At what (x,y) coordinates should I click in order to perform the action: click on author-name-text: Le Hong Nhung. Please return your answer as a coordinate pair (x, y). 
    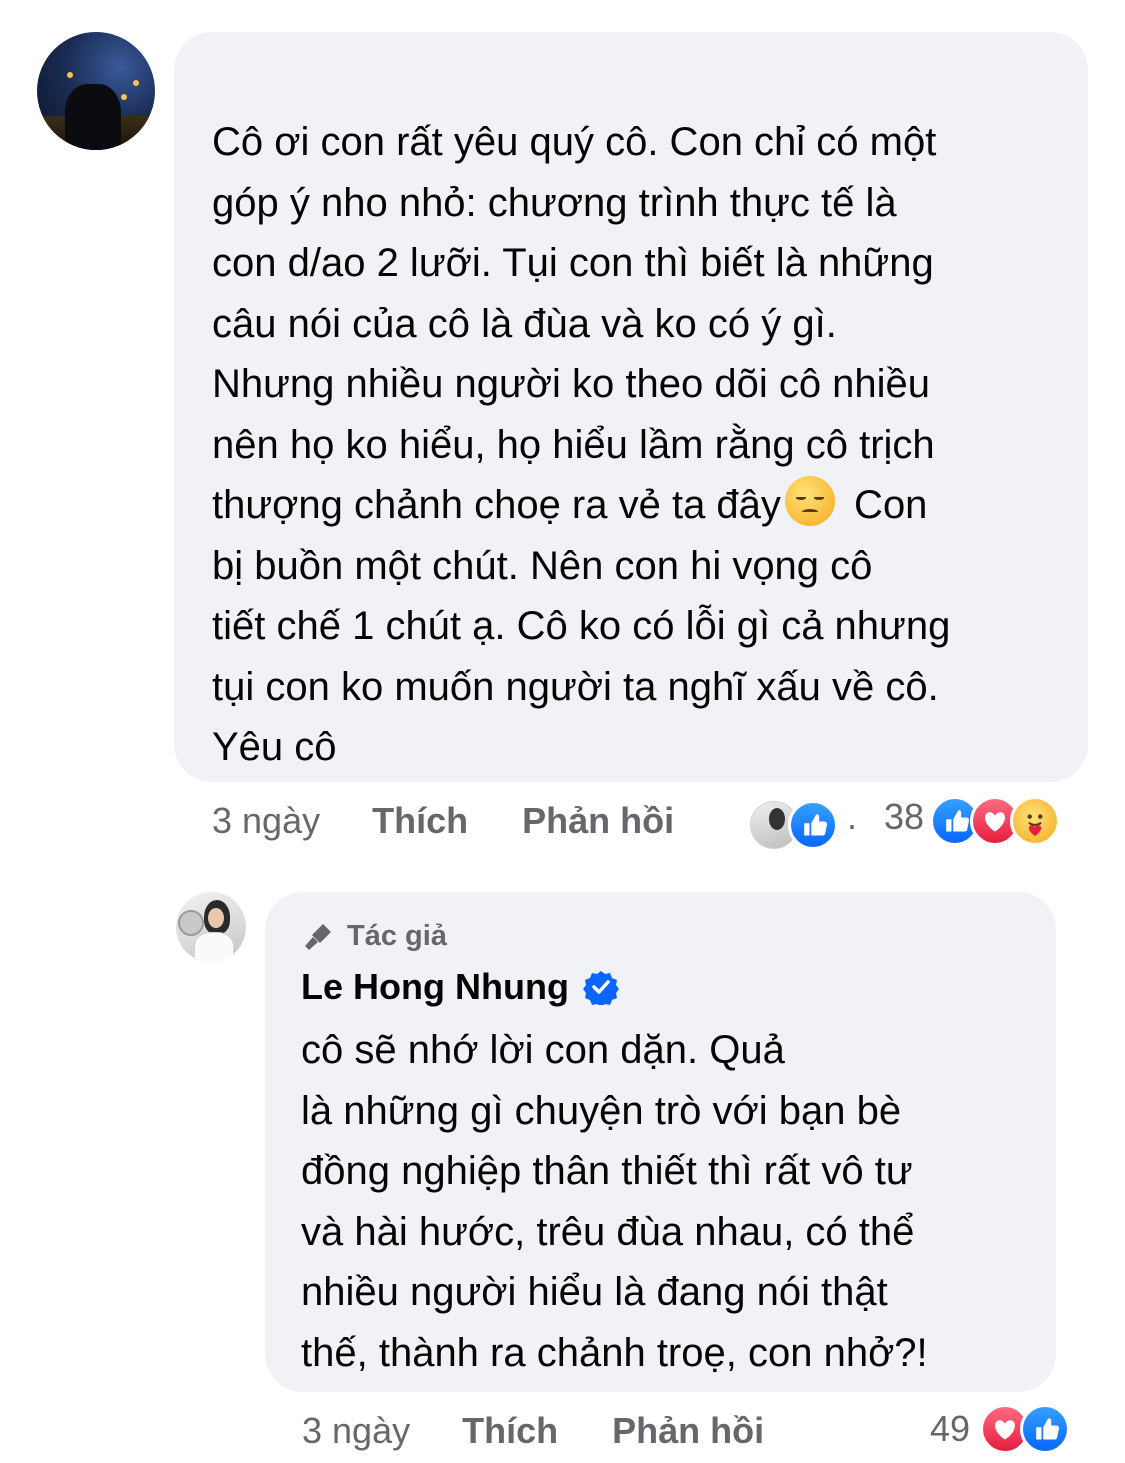
    Looking at the image, I should click on (435, 987).